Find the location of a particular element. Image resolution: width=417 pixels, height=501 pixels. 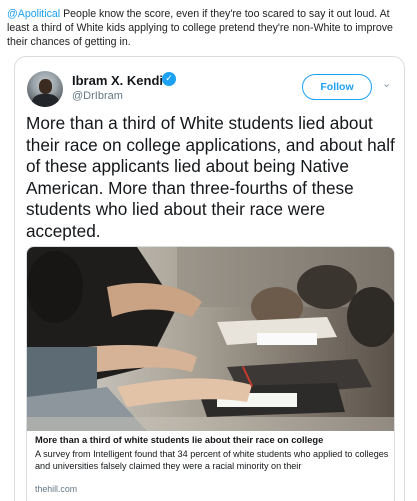

avatar-torso is located at coordinates (45, 100).